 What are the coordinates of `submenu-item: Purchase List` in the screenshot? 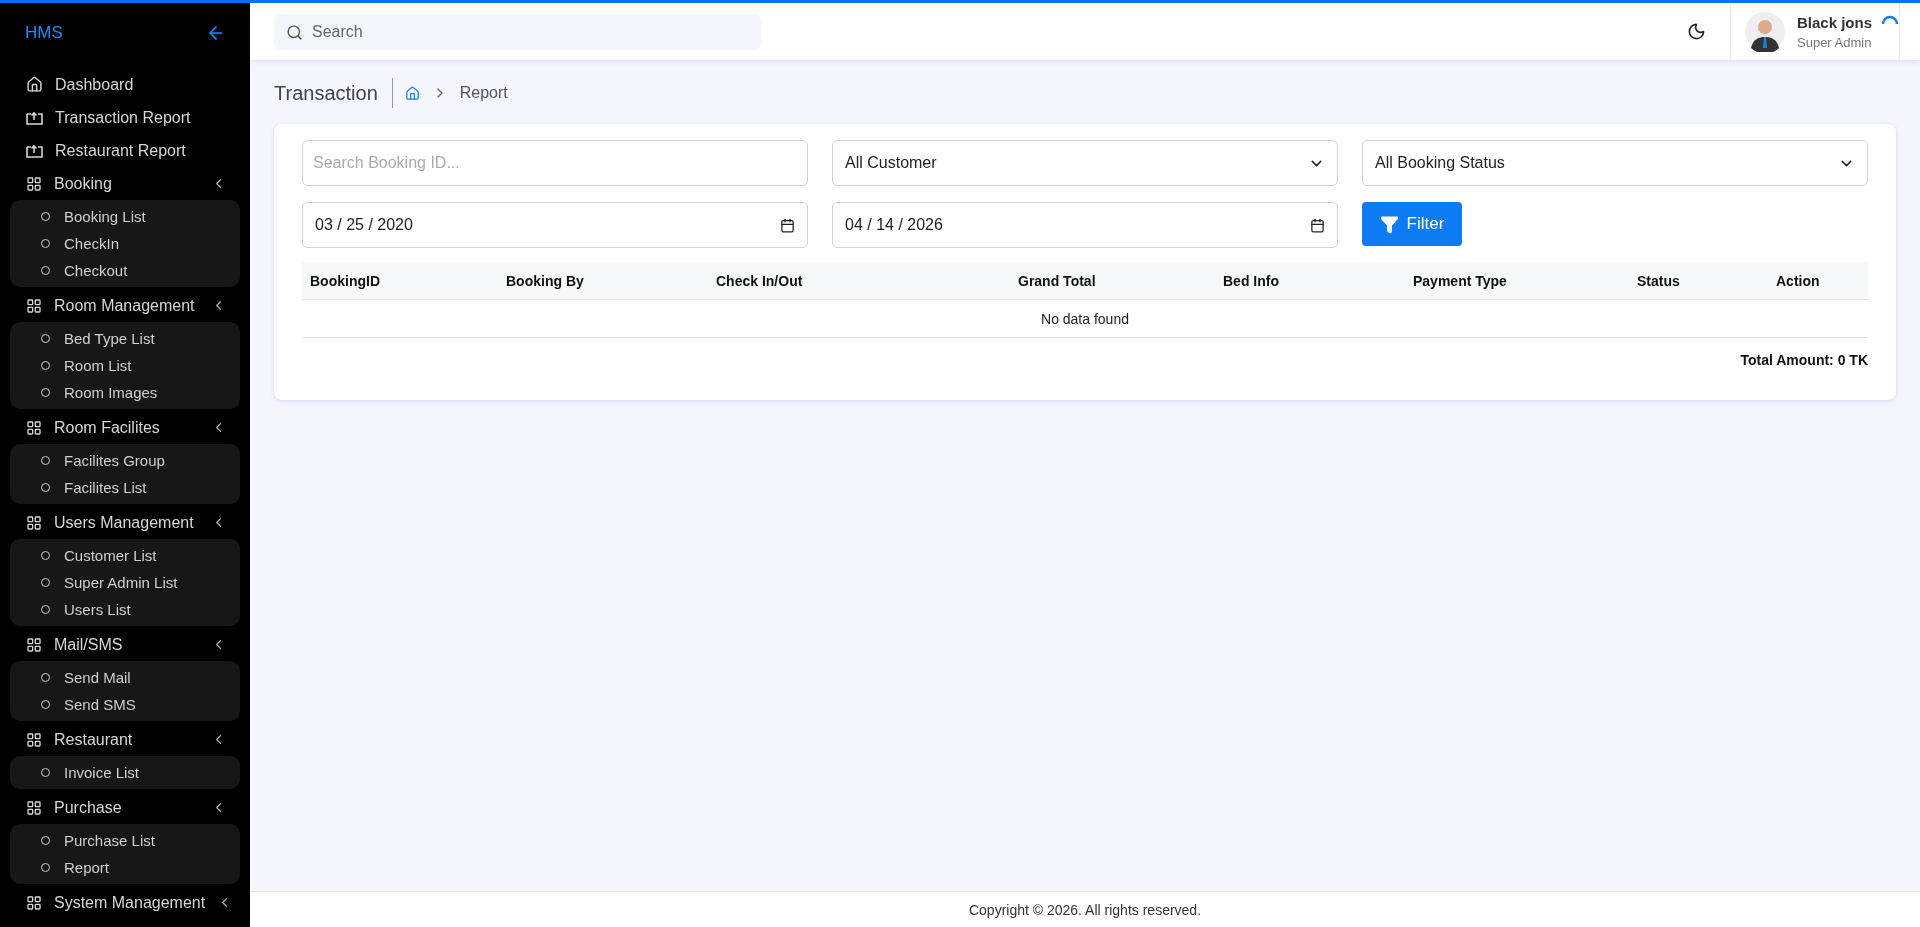 It's located at (125, 840).